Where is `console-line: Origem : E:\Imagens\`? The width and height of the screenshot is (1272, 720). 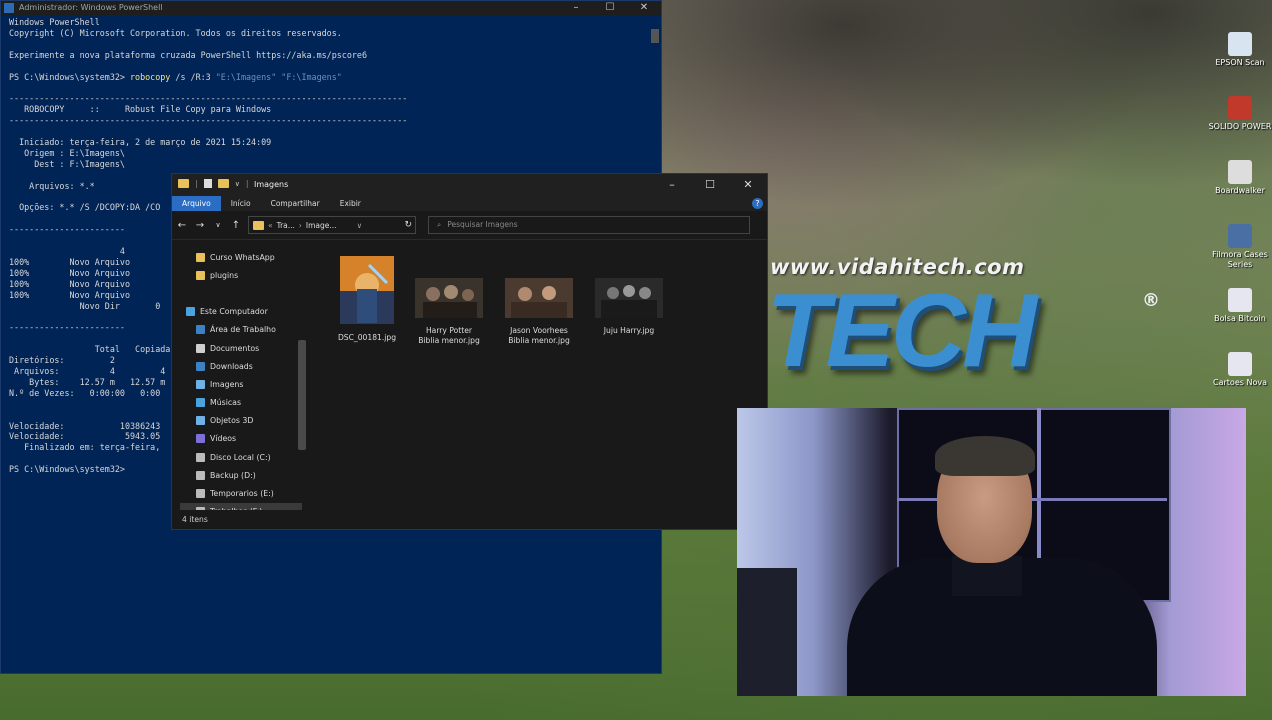
console-line: Origem : E:\Imagens\ is located at coordinates (67, 152).